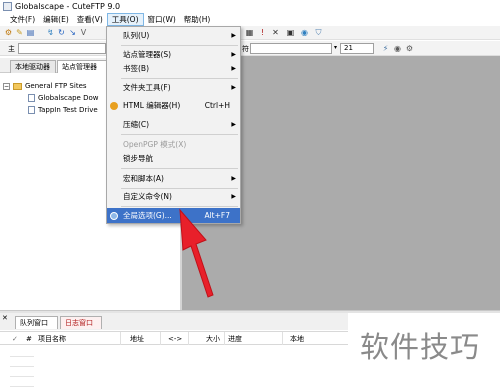  What do you see at coordinates (6, 86) in the screenshot?
I see `collapse-icon: −` at bounding box center [6, 86].